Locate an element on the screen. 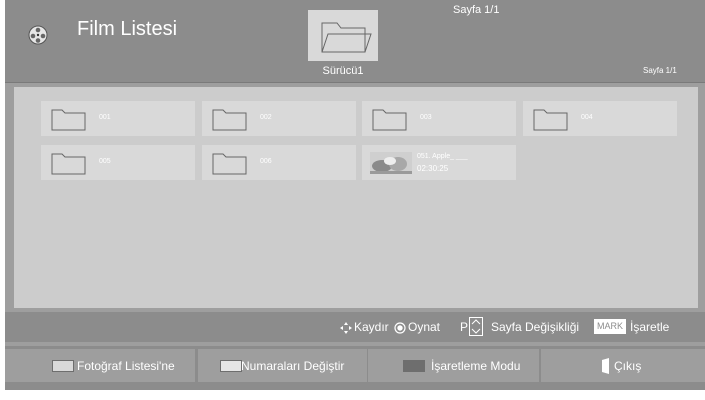 This screenshot has width=705, height=400. page-key-label: P is located at coordinates (464, 327).